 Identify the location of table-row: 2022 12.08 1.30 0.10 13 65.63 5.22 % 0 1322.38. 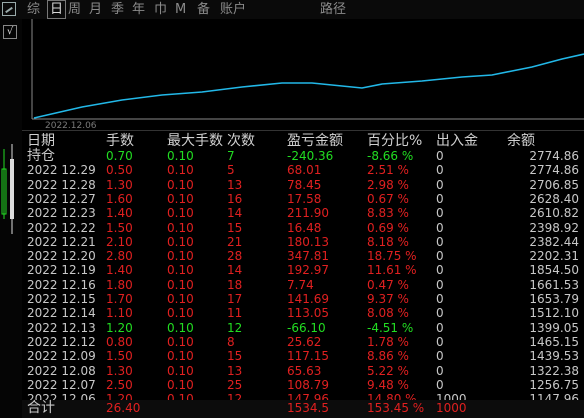
(292, 371).